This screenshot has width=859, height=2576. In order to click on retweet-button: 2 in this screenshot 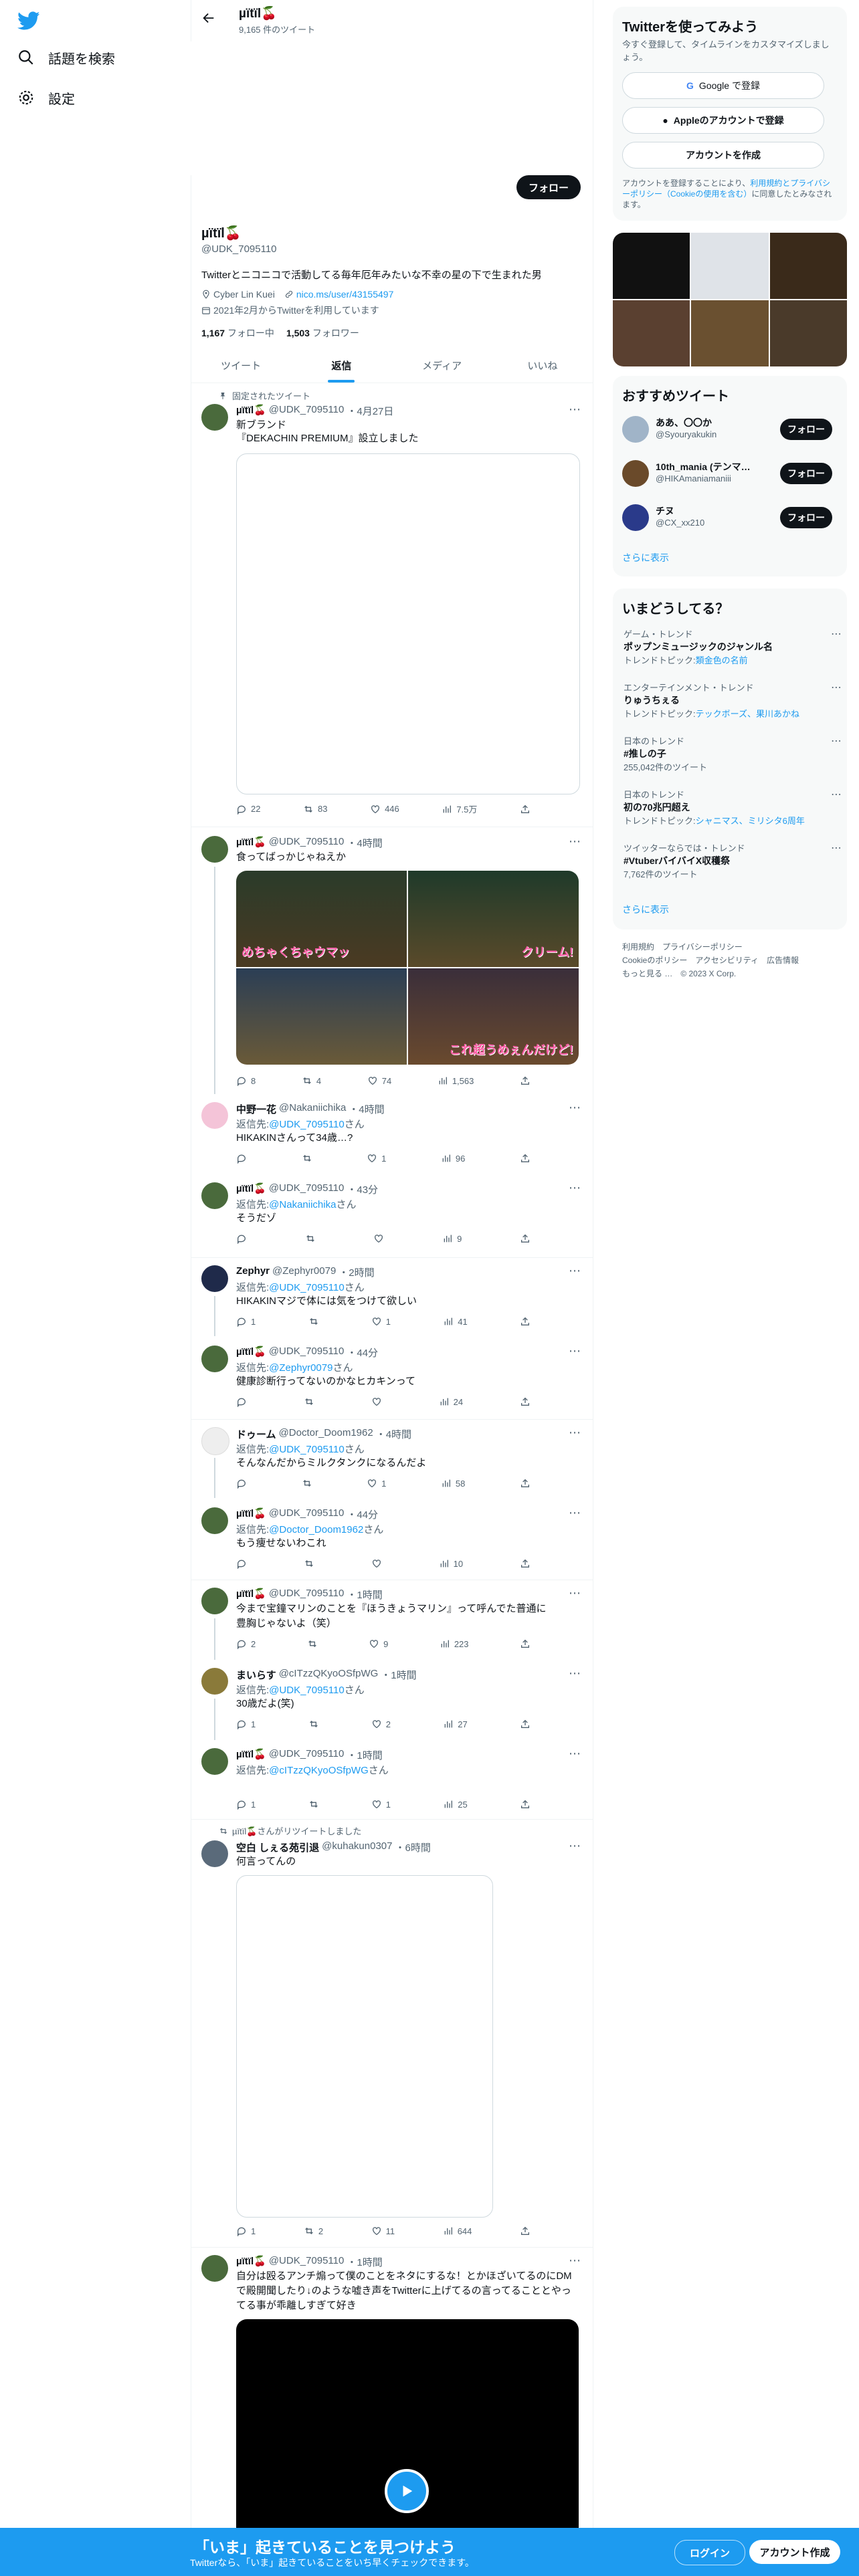, I will do `click(313, 2231)`.